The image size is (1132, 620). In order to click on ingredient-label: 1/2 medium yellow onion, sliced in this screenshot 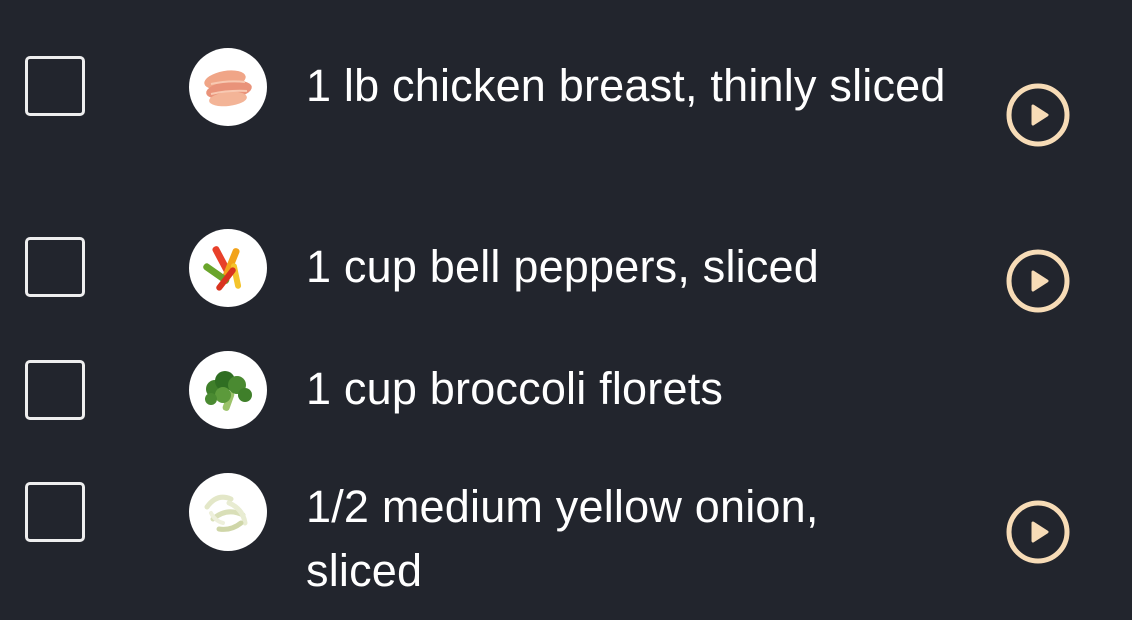, I will do `click(562, 538)`.